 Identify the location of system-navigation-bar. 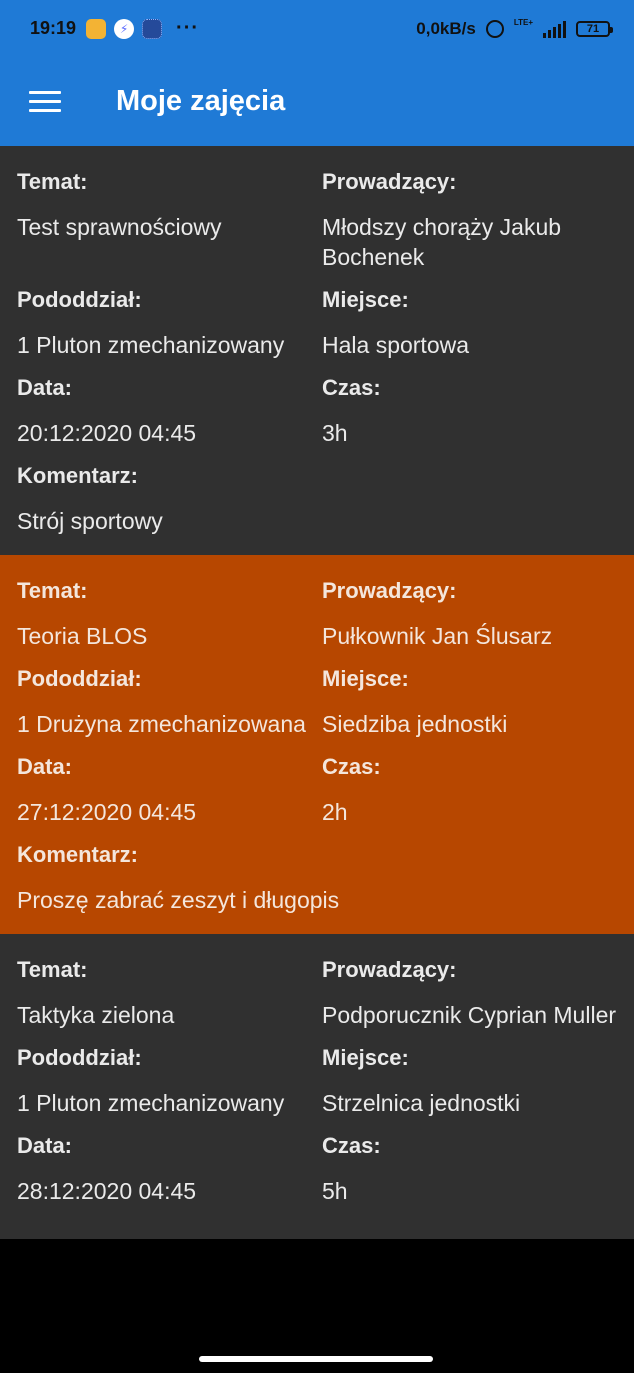
(317, 1359).